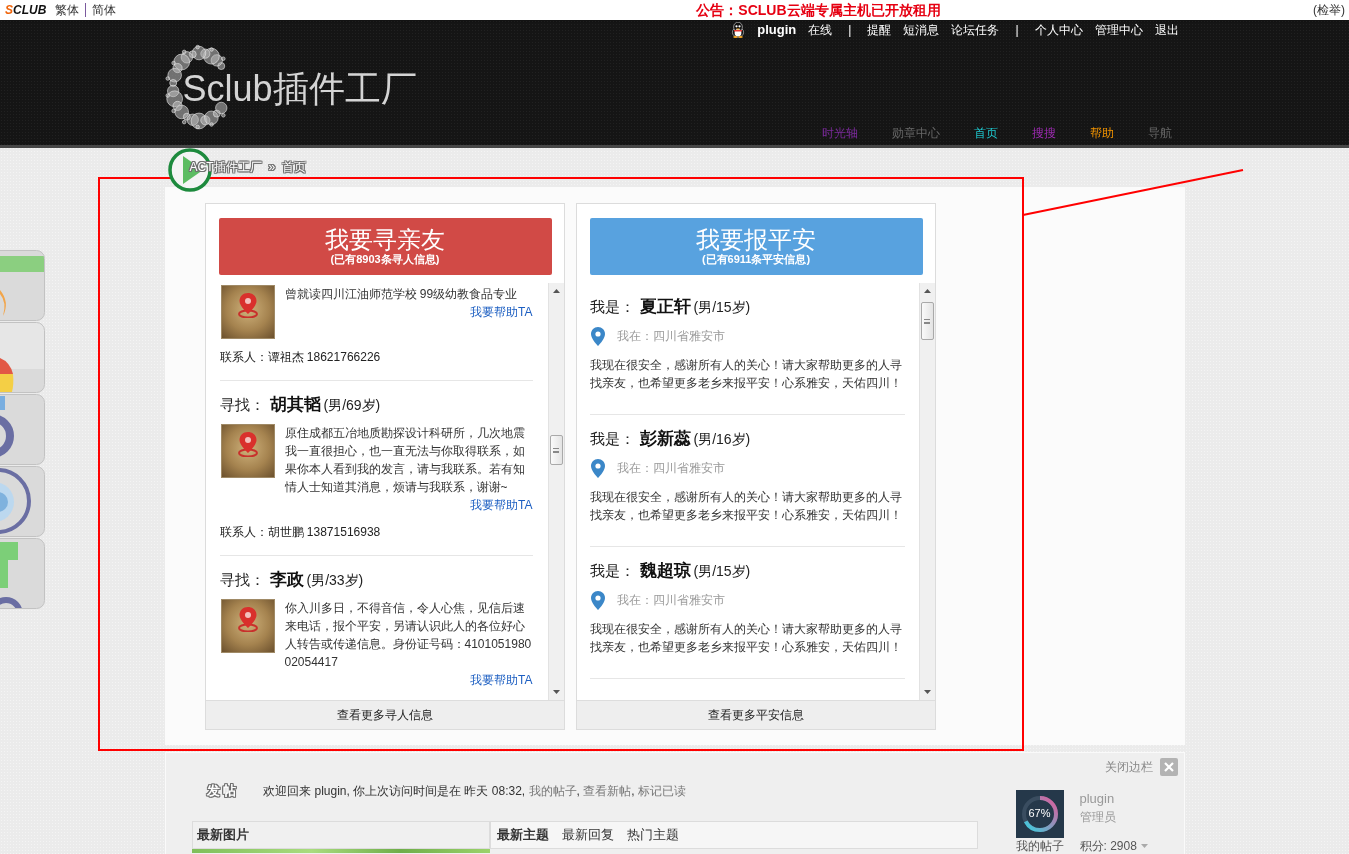 The width and height of the screenshot is (1349, 854). Describe the element at coordinates (818, 10) in the screenshot. I see `announcement-text: 公告：SCLUB云端专属主机已开放租用` at that location.